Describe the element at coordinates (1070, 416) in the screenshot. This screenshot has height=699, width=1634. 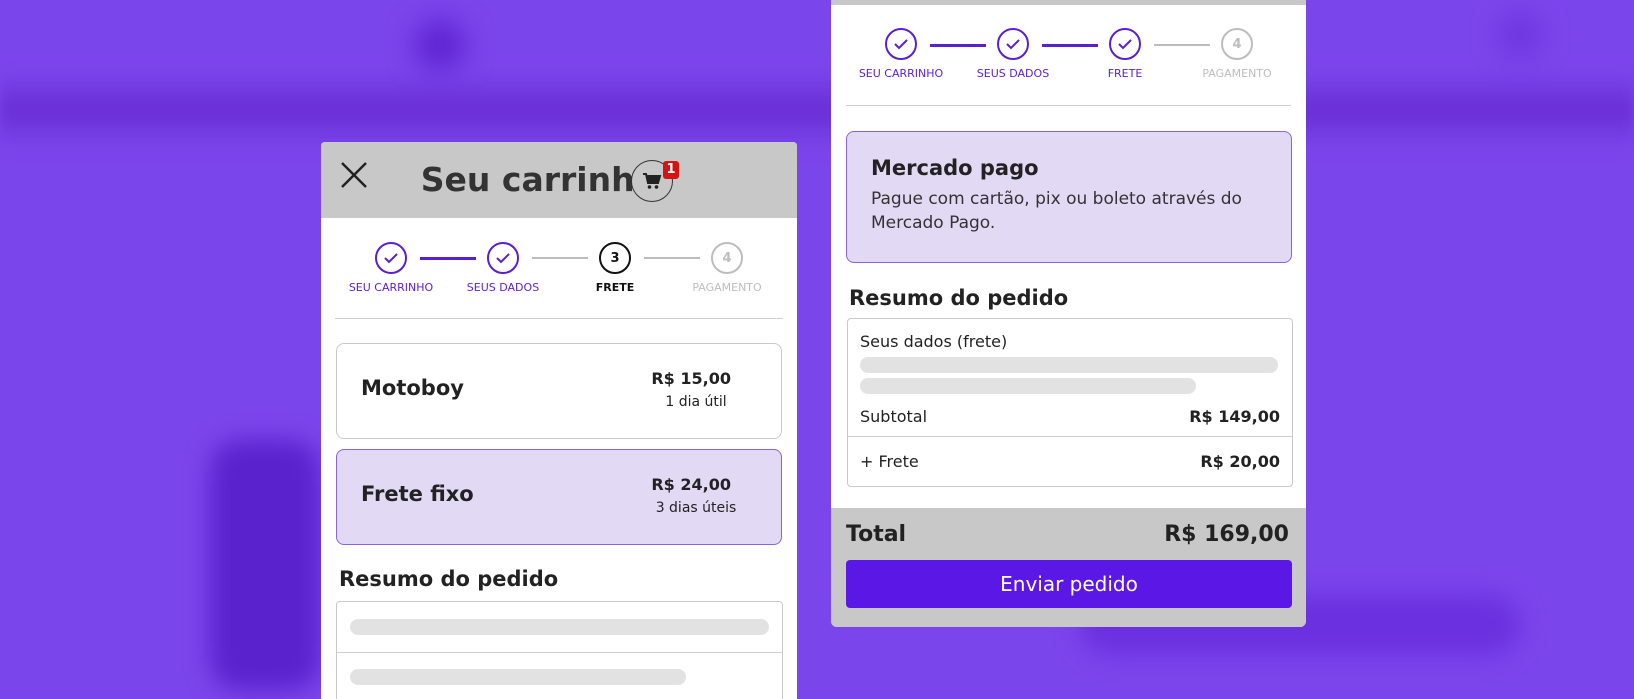
I see `summary-subtotal-row: Subtotal R$ 149,00` at that location.